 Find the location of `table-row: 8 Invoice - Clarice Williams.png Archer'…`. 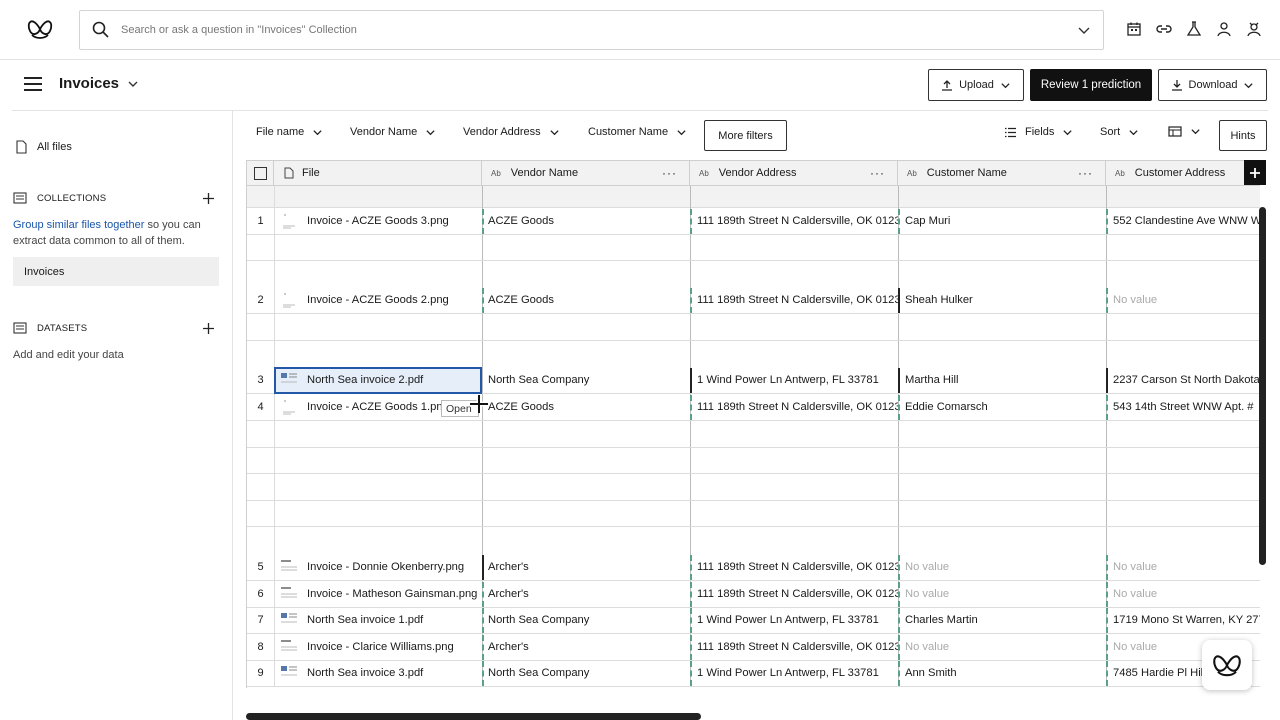

table-row: 8 Invoice - Clarice Williams.png Archer'… is located at coordinates (753, 647).